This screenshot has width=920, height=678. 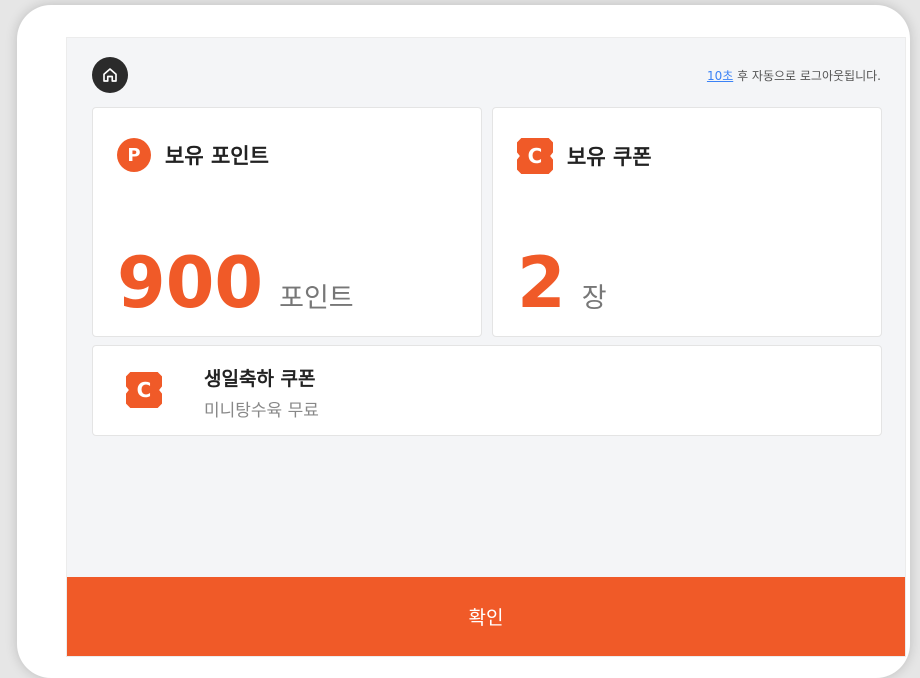 I want to click on coupons-card-header: C 보유 쿠폰, so click(x=584, y=156).